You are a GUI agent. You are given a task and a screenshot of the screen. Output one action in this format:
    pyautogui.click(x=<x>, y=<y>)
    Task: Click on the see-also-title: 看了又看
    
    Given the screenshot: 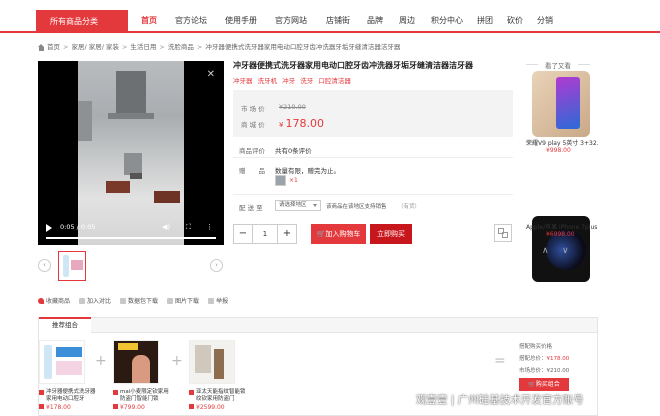 What is the action you would take?
    pyautogui.click(x=558, y=65)
    